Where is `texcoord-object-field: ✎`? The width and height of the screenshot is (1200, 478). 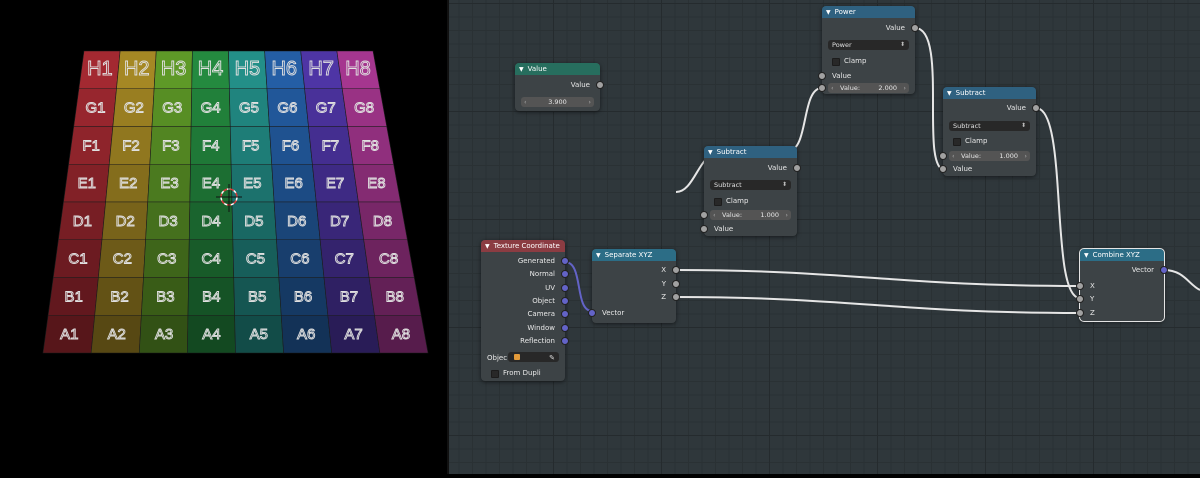 texcoord-object-field: ✎ is located at coordinates (533, 357).